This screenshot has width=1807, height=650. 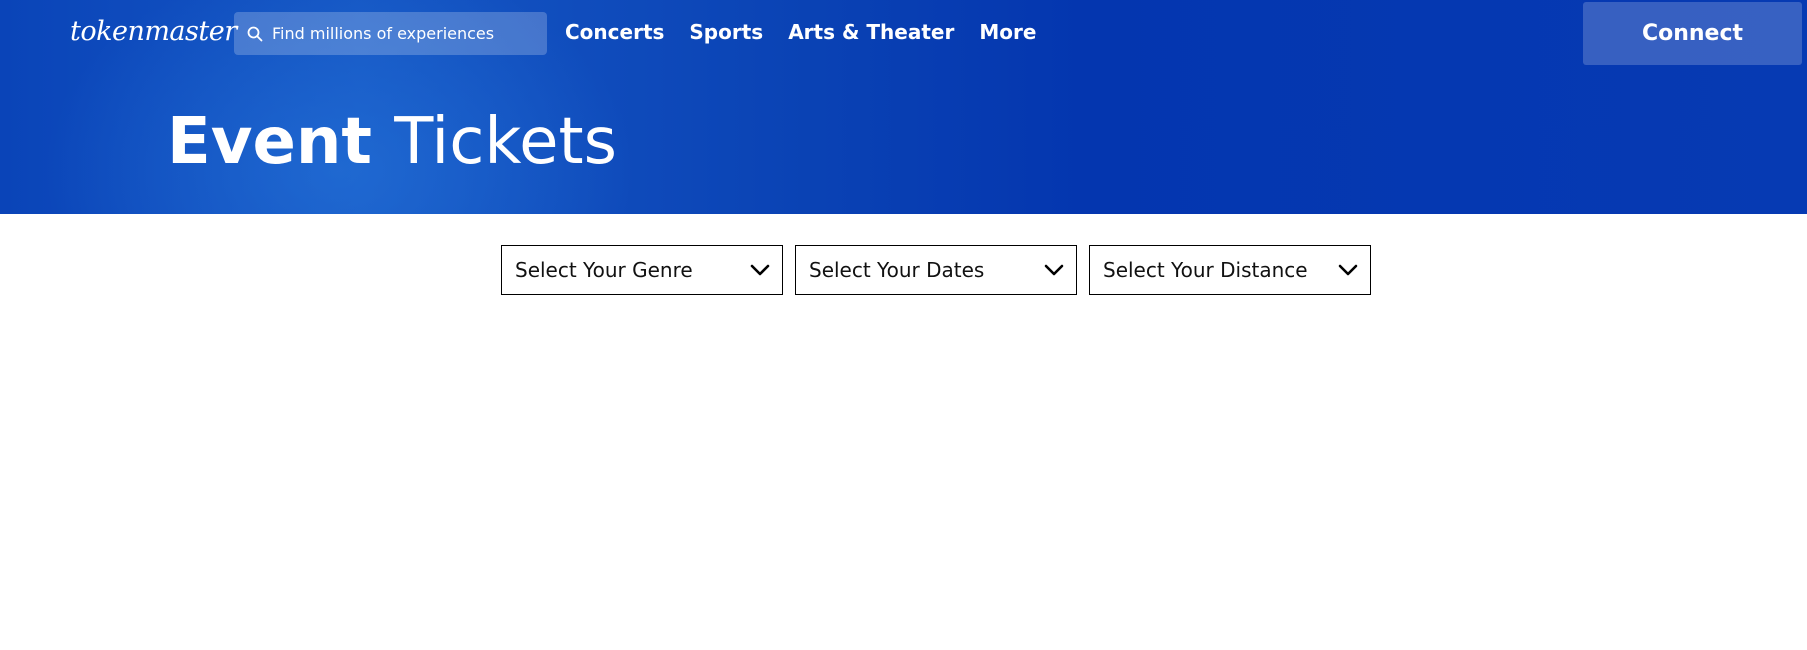 What do you see at coordinates (153, 31) in the screenshot?
I see `logo: tokenmaster` at bounding box center [153, 31].